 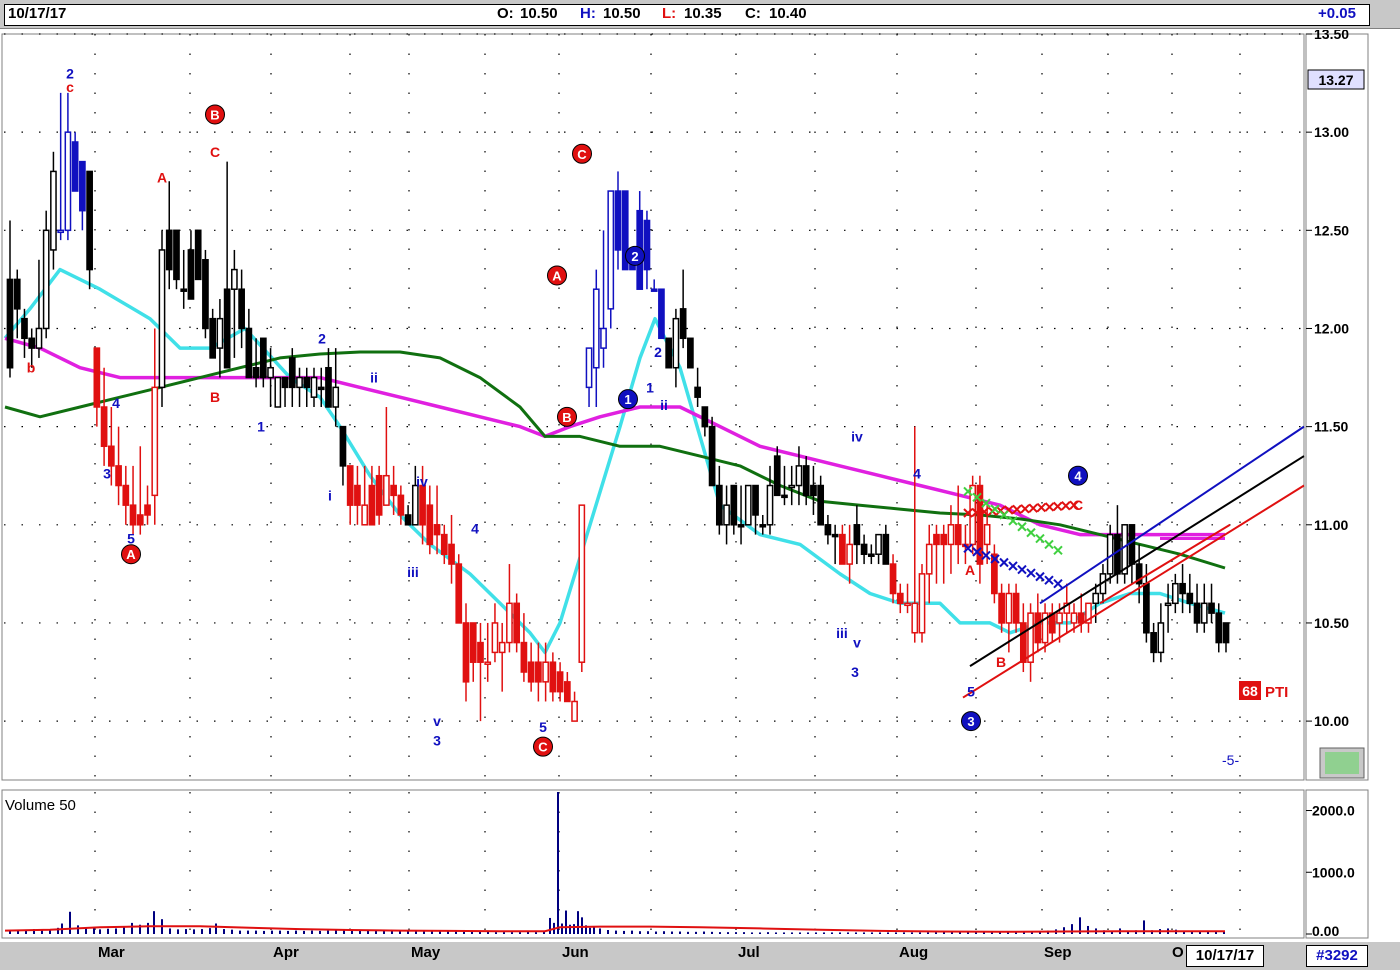 What do you see at coordinates (539, 13) in the screenshot?
I see `open-value: 10.50` at bounding box center [539, 13].